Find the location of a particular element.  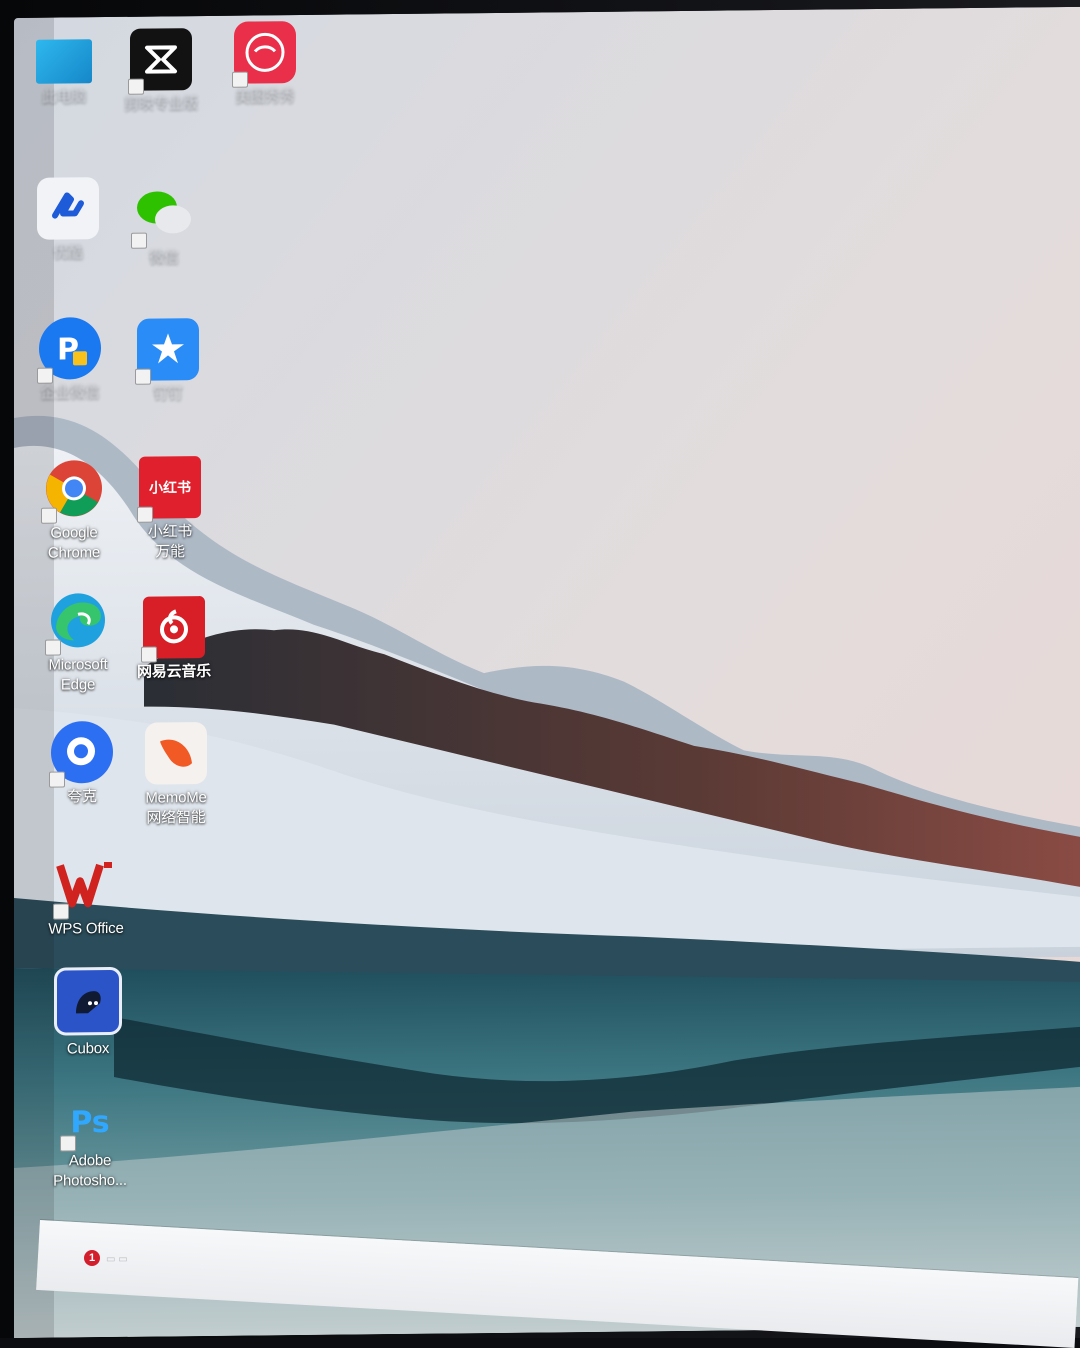

desktop-icon-label: Google Chrome is located at coordinates (74, 543).